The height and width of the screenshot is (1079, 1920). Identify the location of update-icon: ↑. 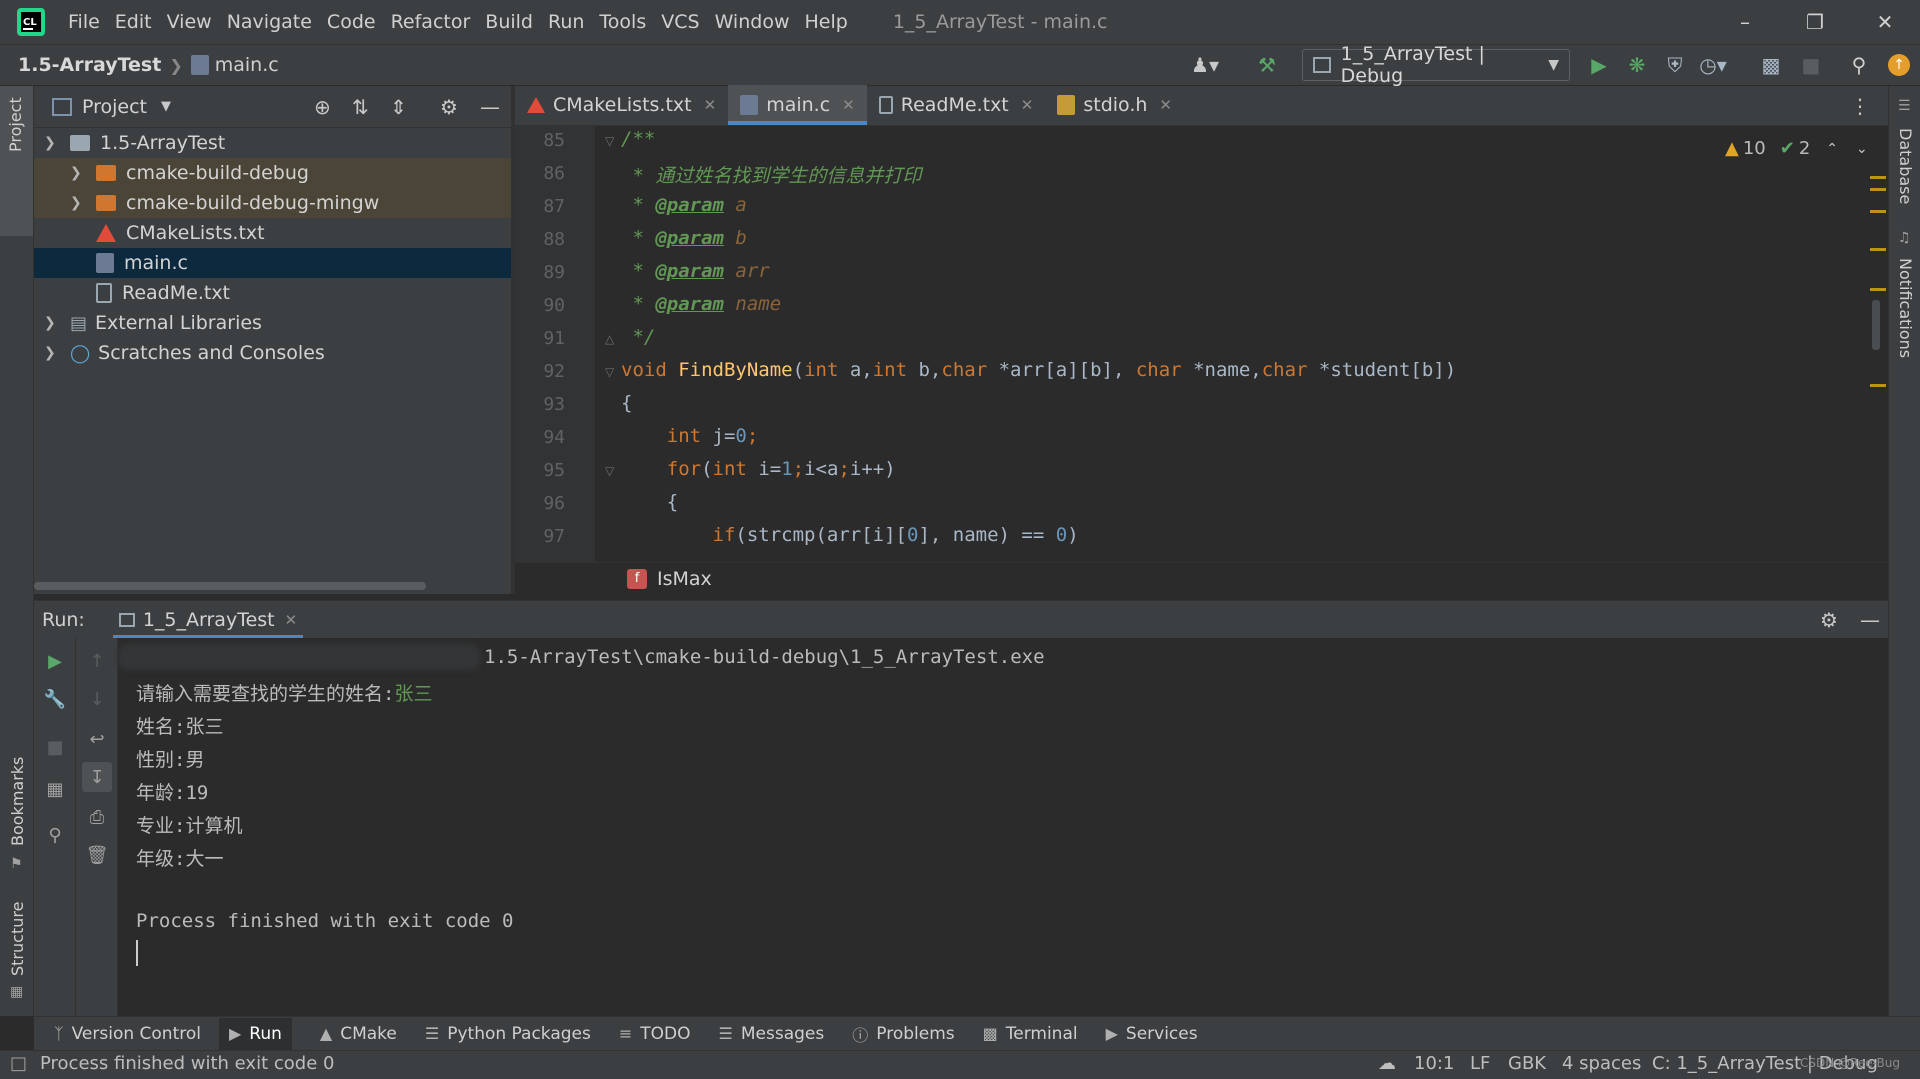
(1899, 65).